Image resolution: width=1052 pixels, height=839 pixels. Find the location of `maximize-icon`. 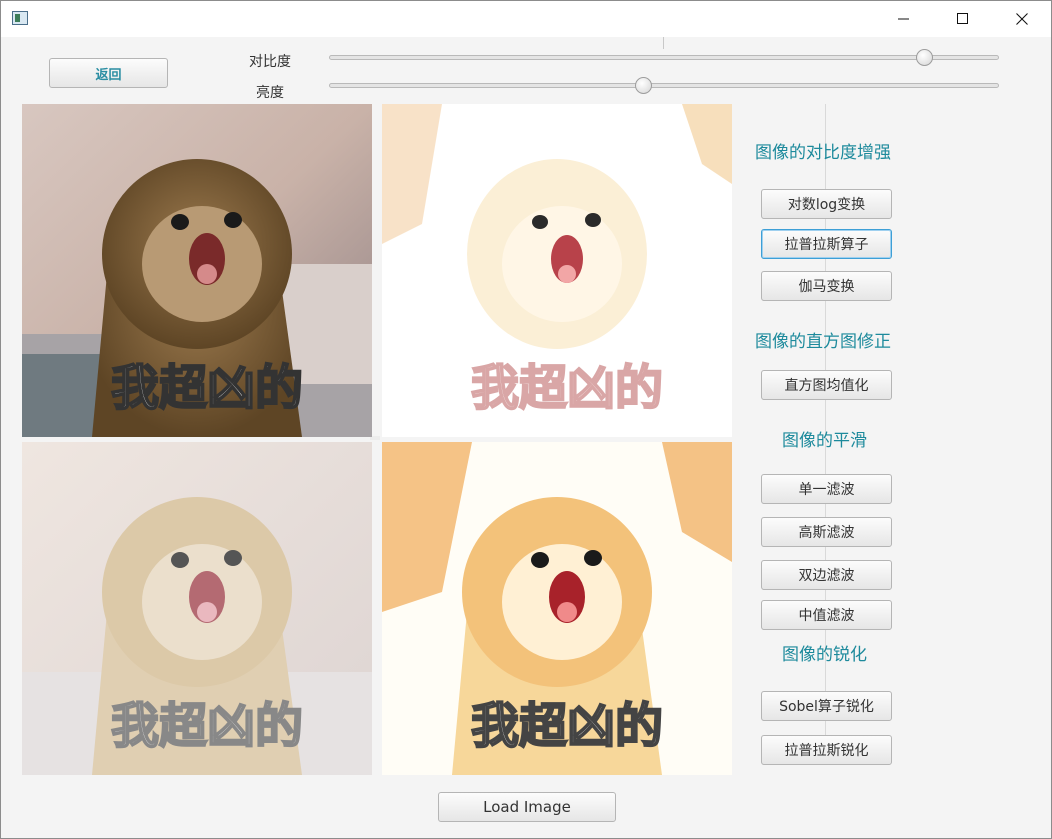

maximize-icon is located at coordinates (962, 18).